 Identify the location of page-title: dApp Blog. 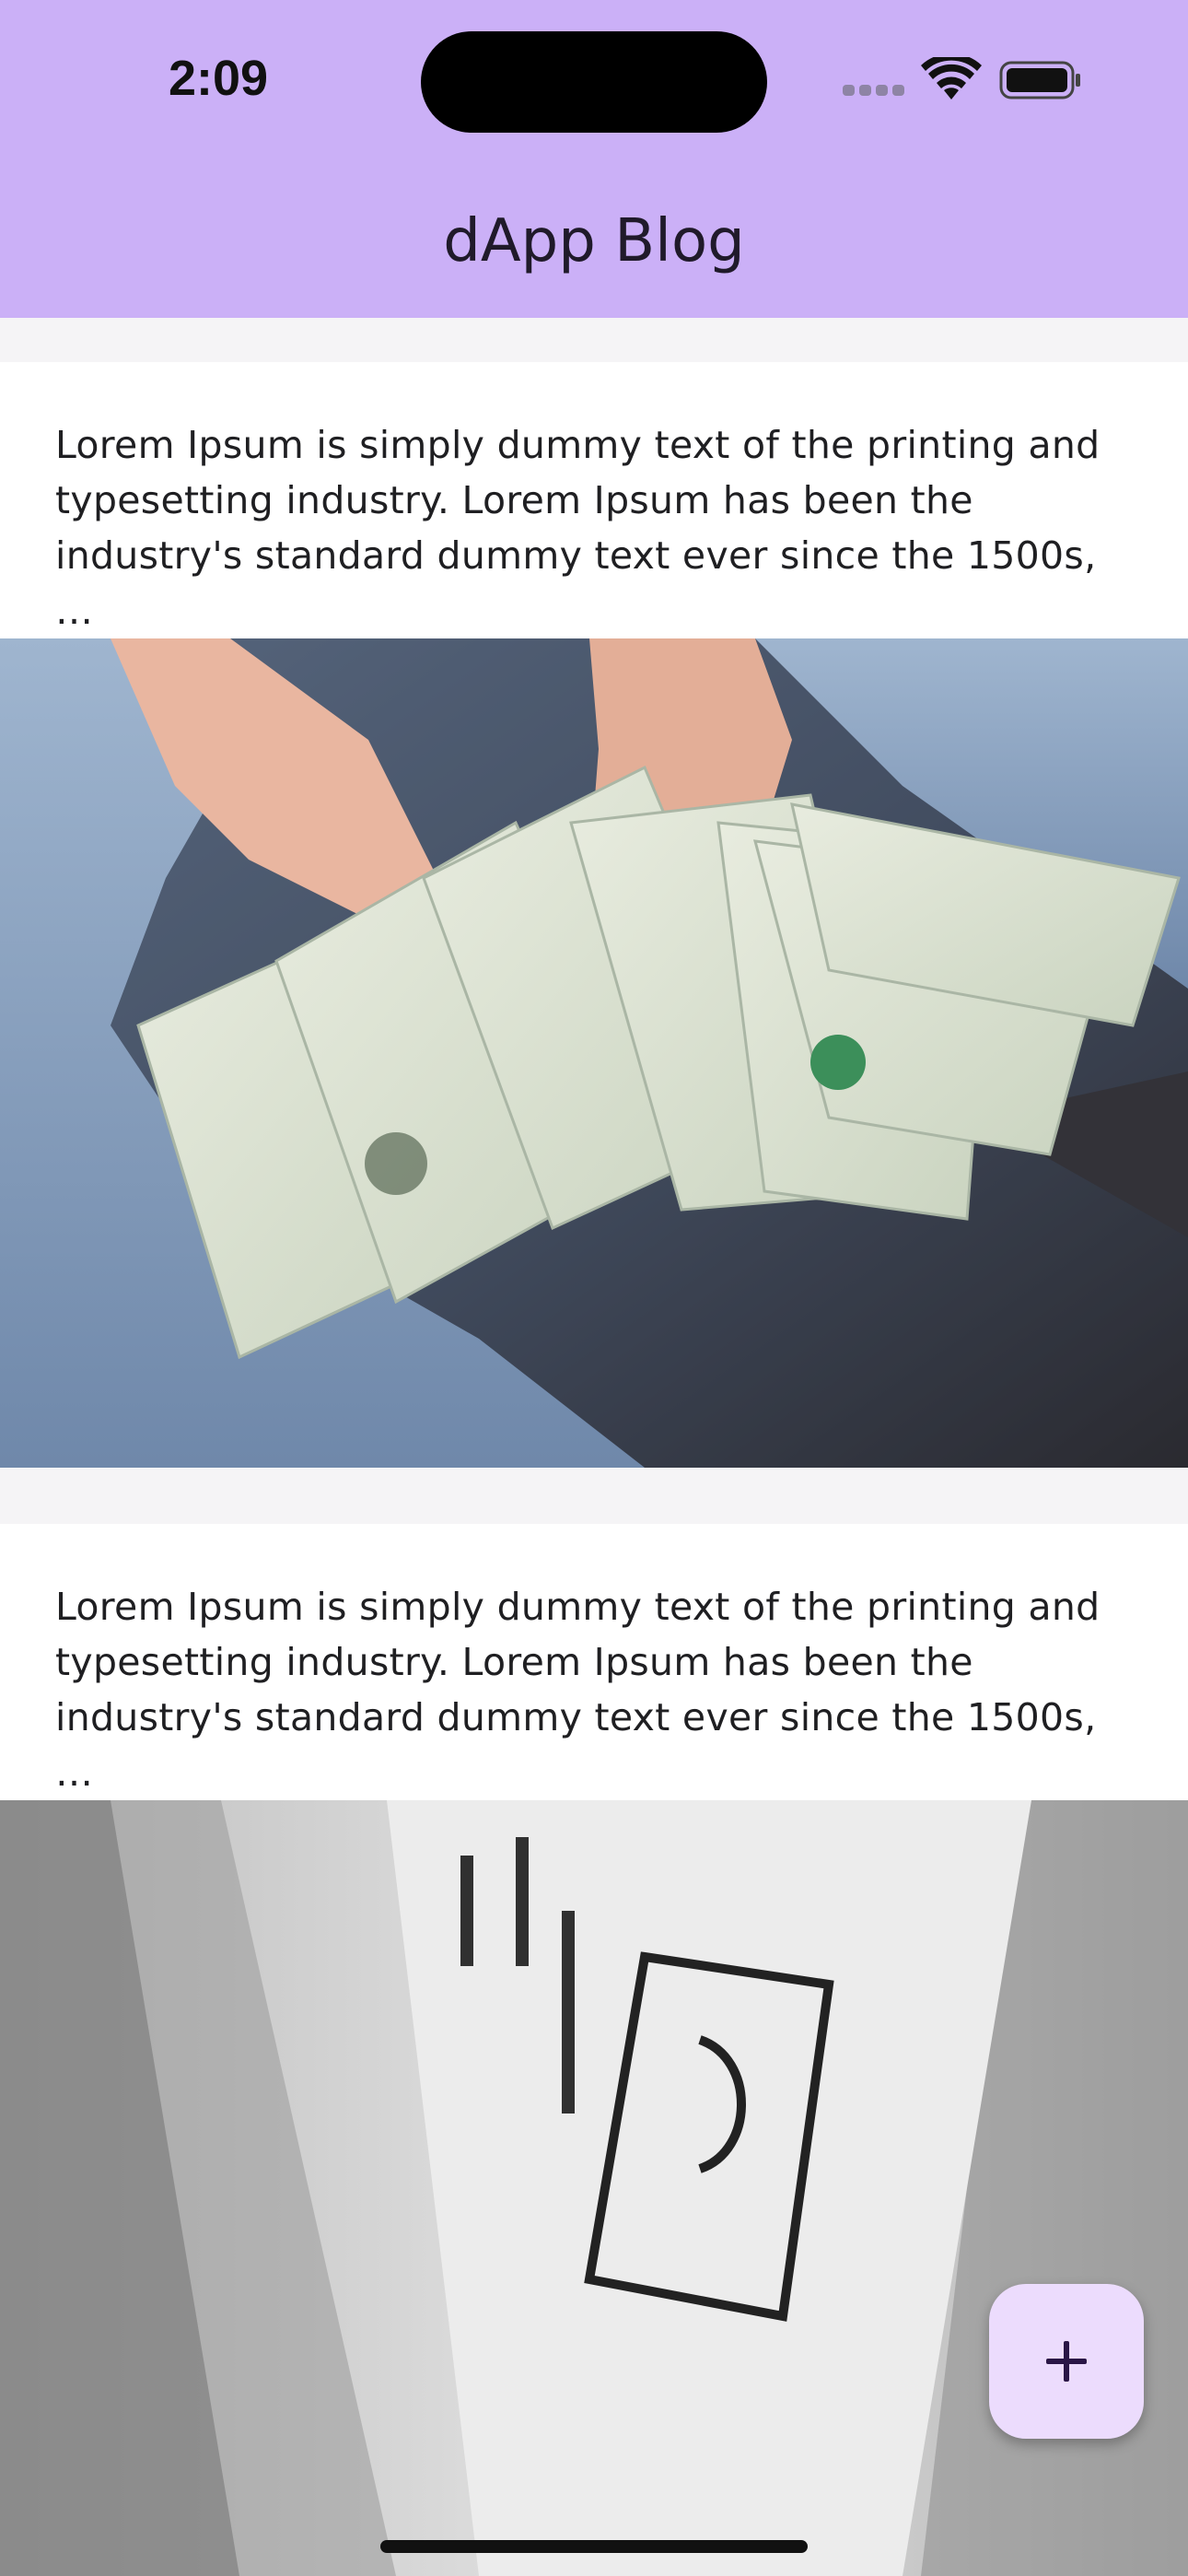
(594, 241).